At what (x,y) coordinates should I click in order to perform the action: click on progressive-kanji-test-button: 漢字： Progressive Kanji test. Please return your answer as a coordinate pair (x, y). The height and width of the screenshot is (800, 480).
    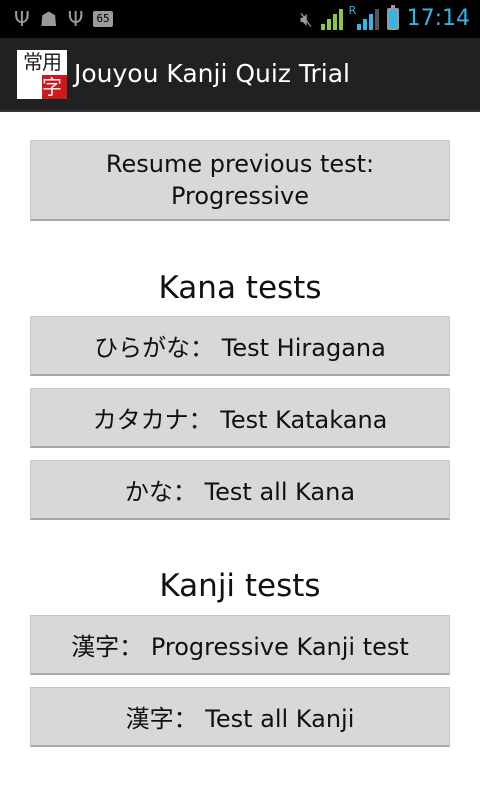
    Looking at the image, I should click on (240, 645).